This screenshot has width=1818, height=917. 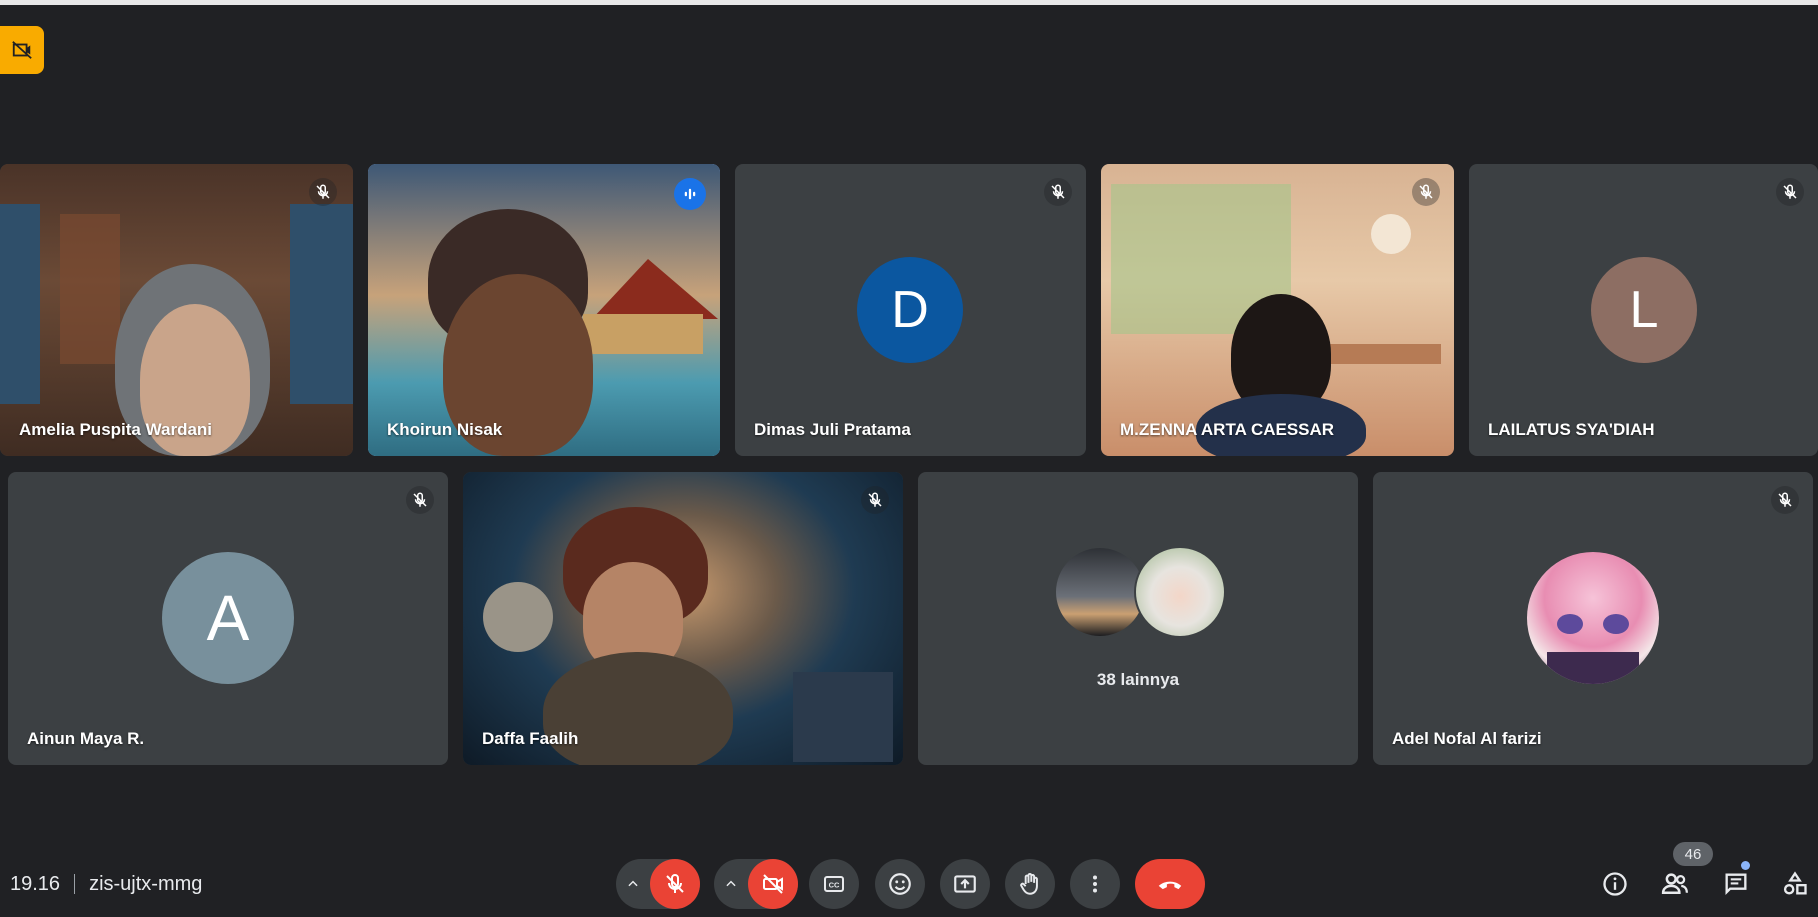 I want to click on participant-tile: D Dimas Juli Pratama, so click(x=910, y=310).